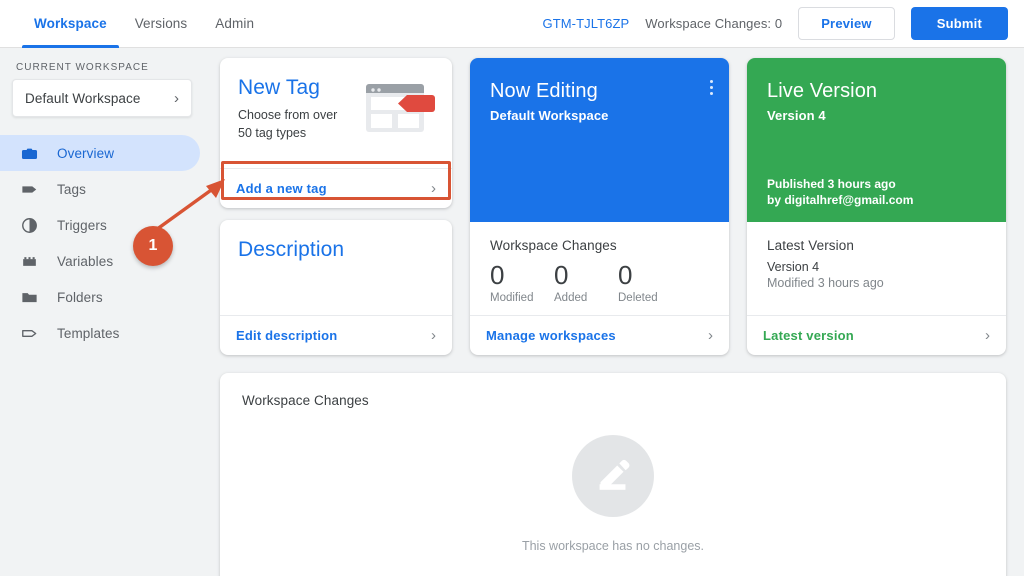 This screenshot has width=1024, height=576. I want to click on tab-admin-label: Admin, so click(235, 23).